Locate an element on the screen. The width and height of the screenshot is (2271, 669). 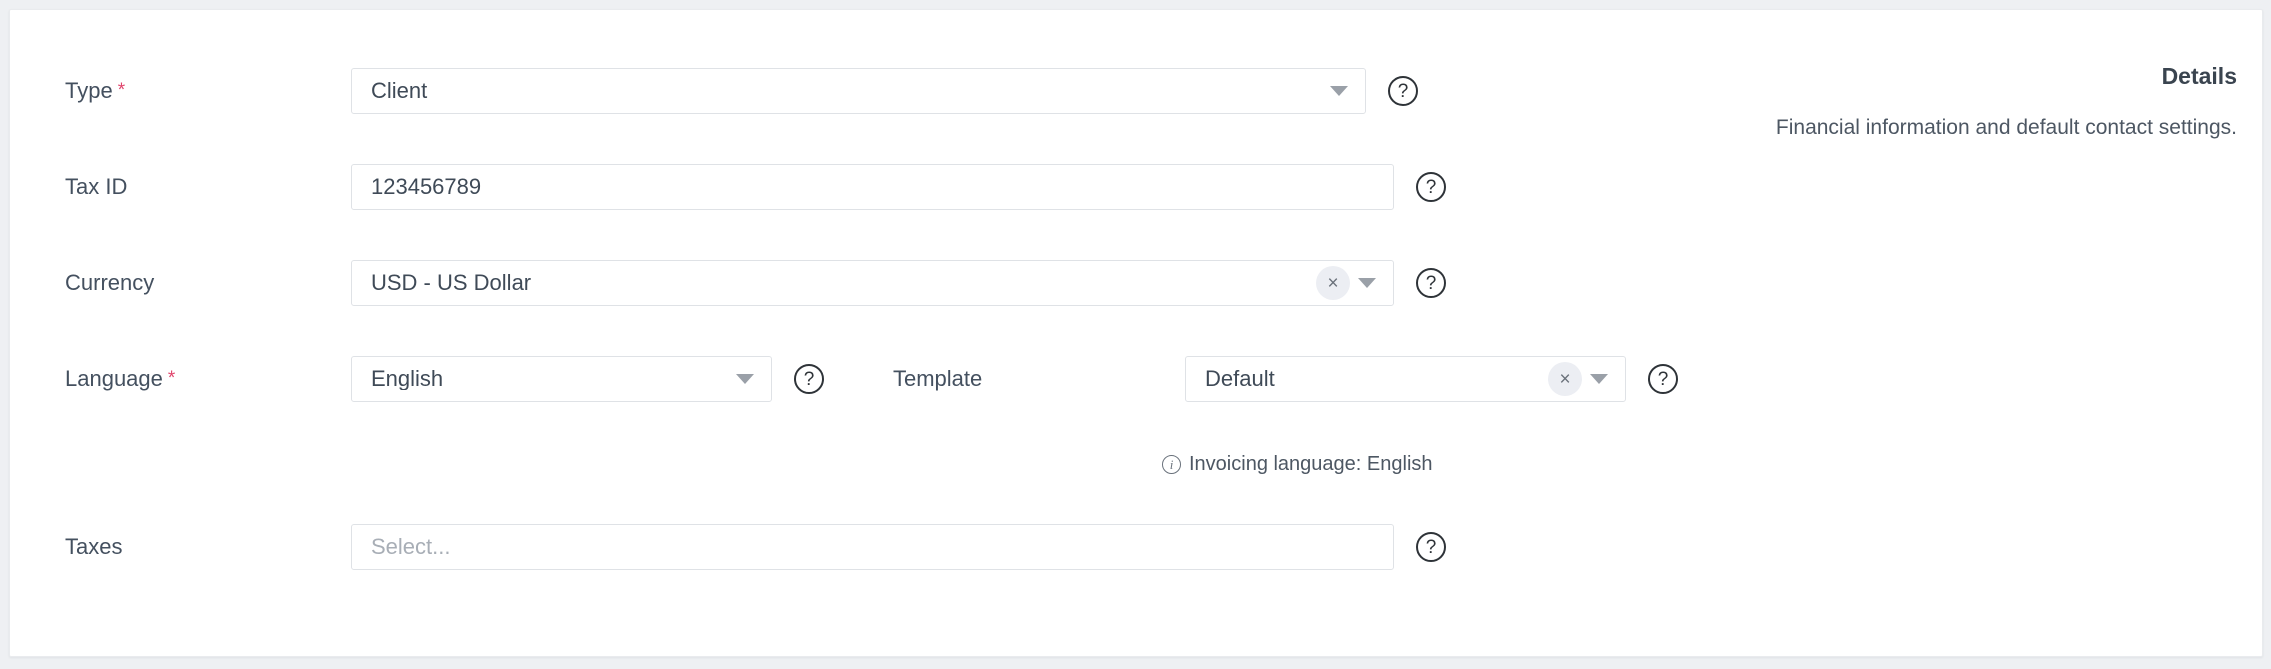
label-currency: Currency is located at coordinates (208, 283).